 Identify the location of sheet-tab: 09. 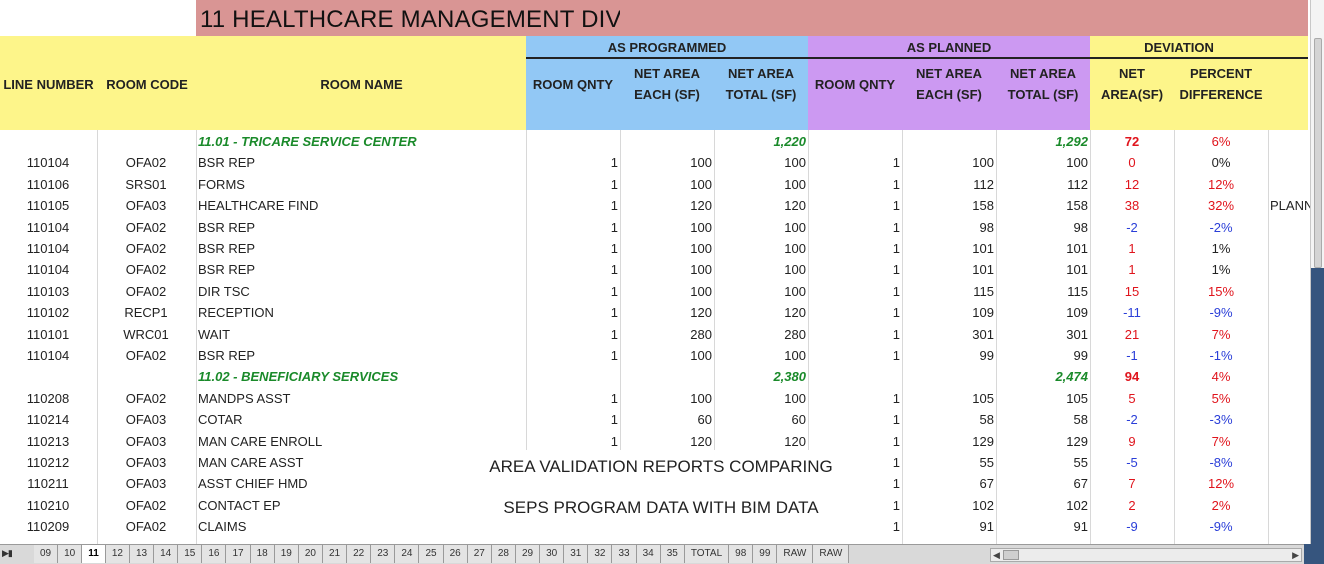
(46, 554).